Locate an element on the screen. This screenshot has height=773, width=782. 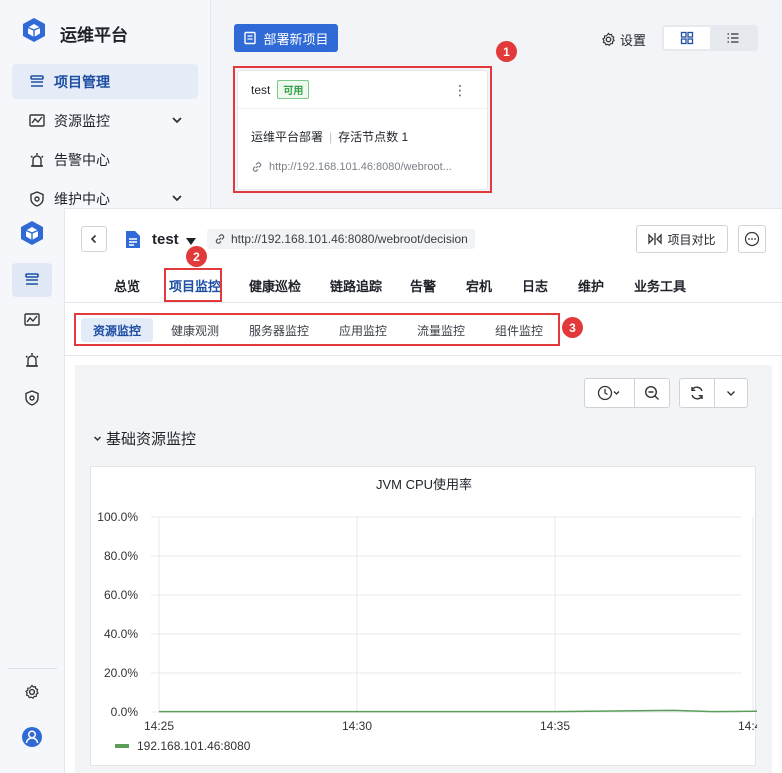
rail-settings-button is located at coordinates (32, 692).